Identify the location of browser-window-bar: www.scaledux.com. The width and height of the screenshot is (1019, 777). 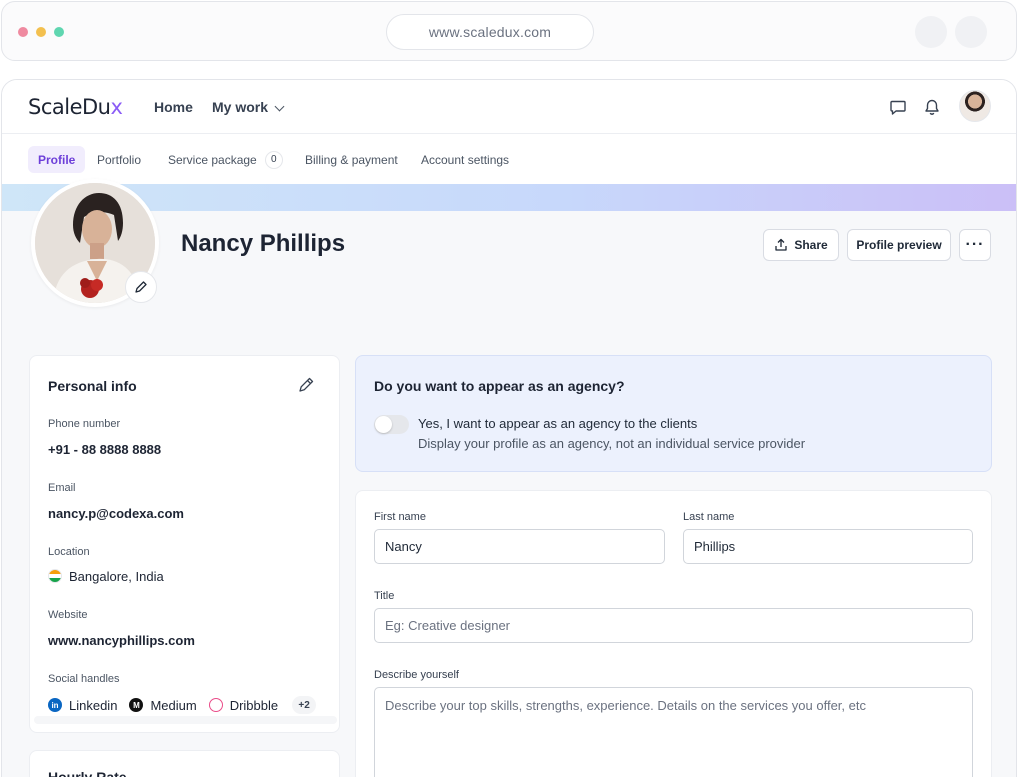
(509, 31).